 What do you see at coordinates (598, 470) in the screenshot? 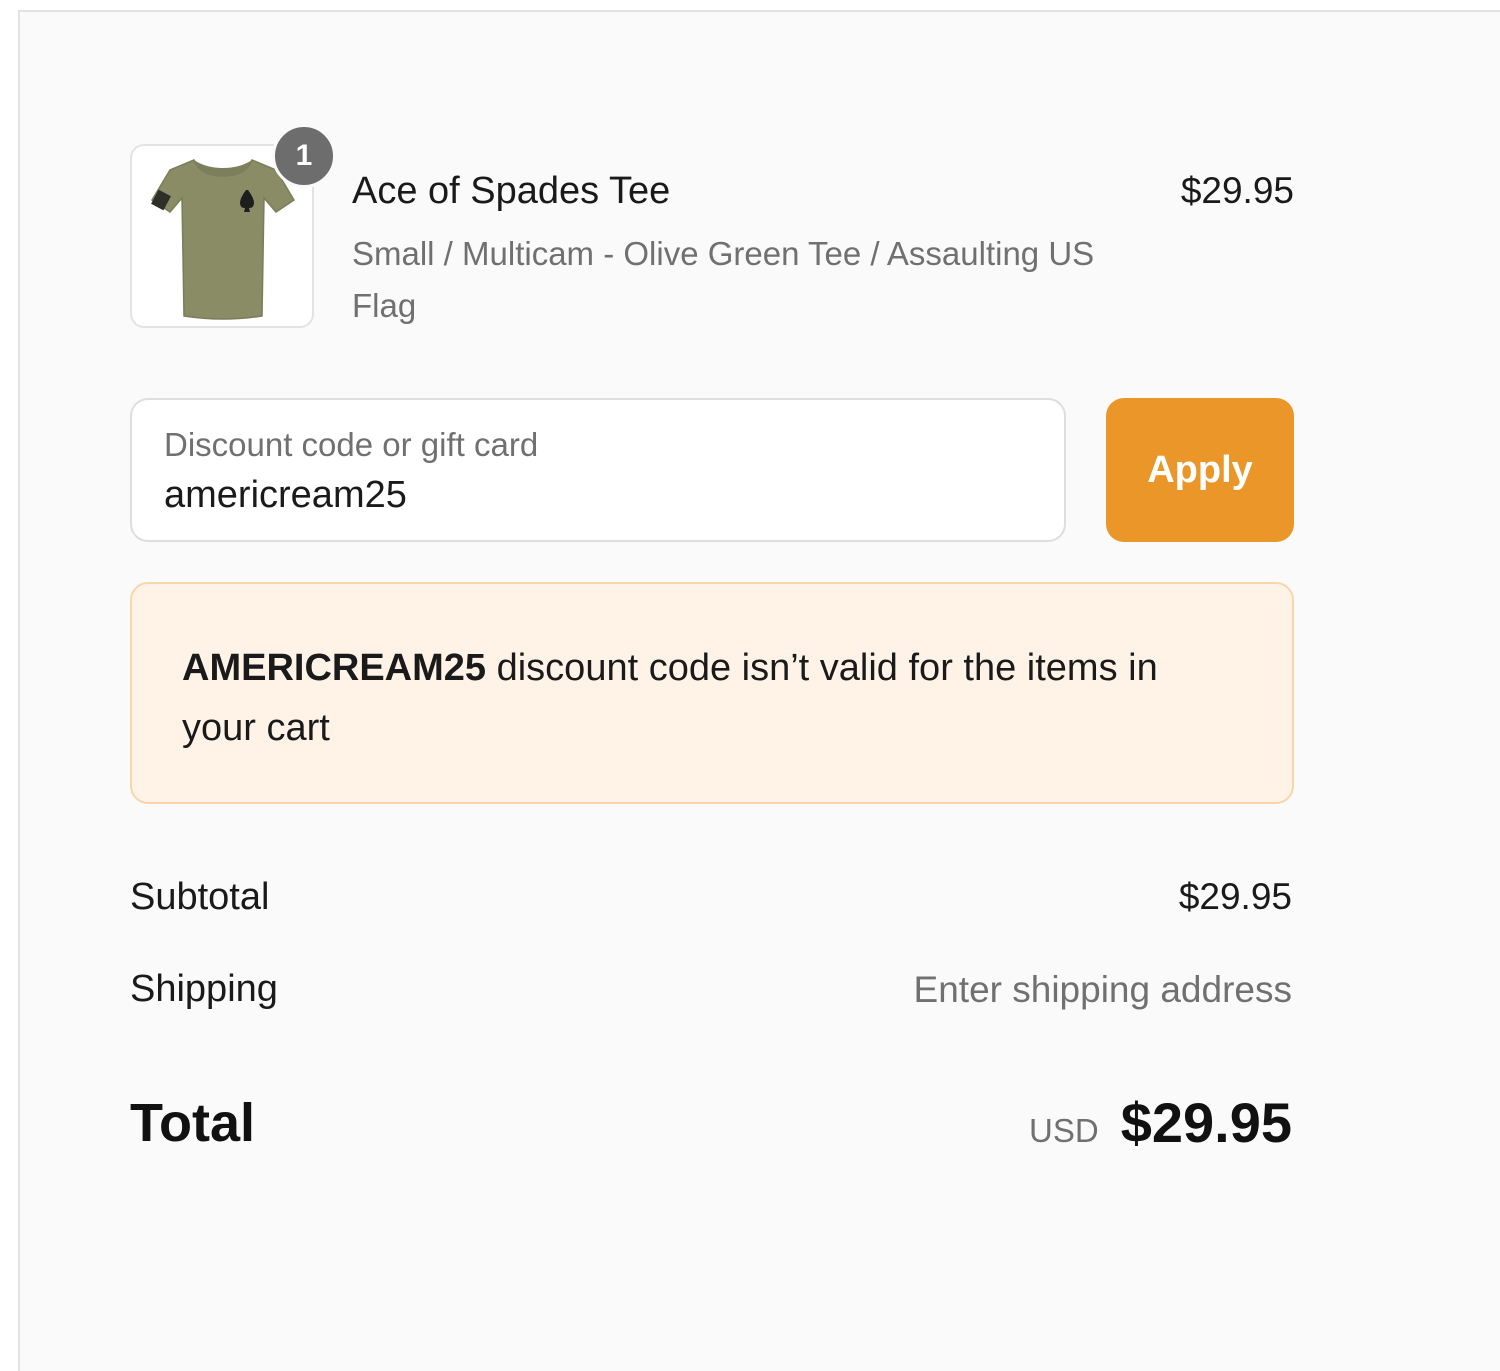
I see `discount-code-field: Discount code or gift card americream25` at bounding box center [598, 470].